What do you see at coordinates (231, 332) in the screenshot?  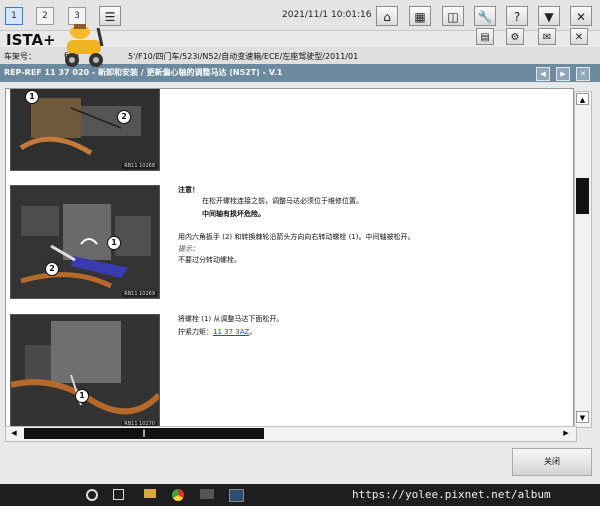 I see `torque-spec-link: 11 37 3AZ` at bounding box center [231, 332].